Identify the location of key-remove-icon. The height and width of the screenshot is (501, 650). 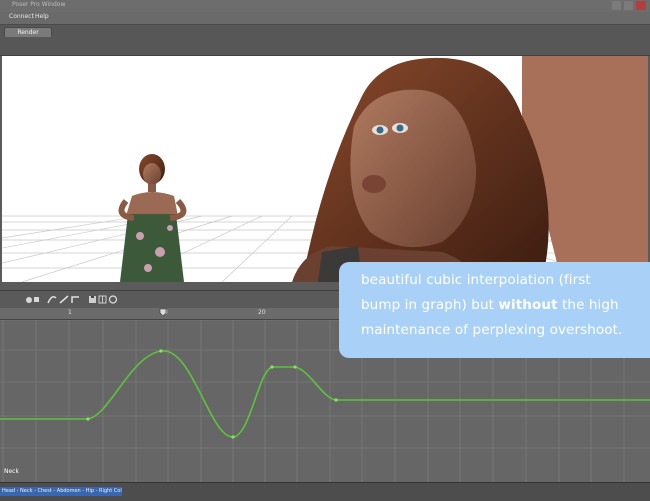
(36, 299).